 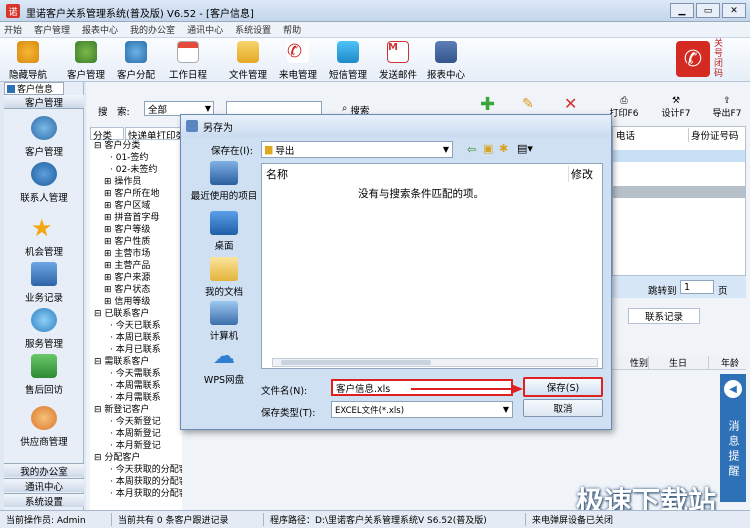 I want to click on phone-icon: ✆, so click(x=693, y=59).